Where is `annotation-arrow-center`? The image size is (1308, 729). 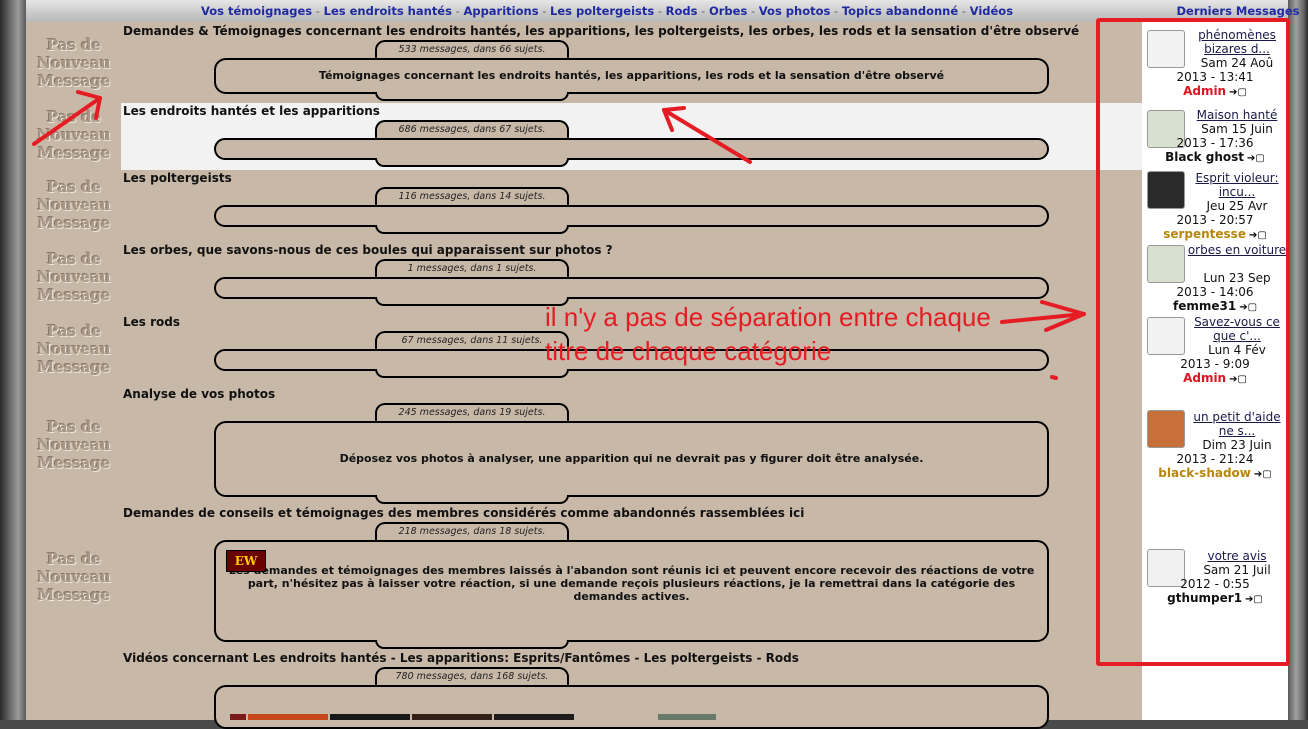 annotation-arrow-center is located at coordinates (707, 136).